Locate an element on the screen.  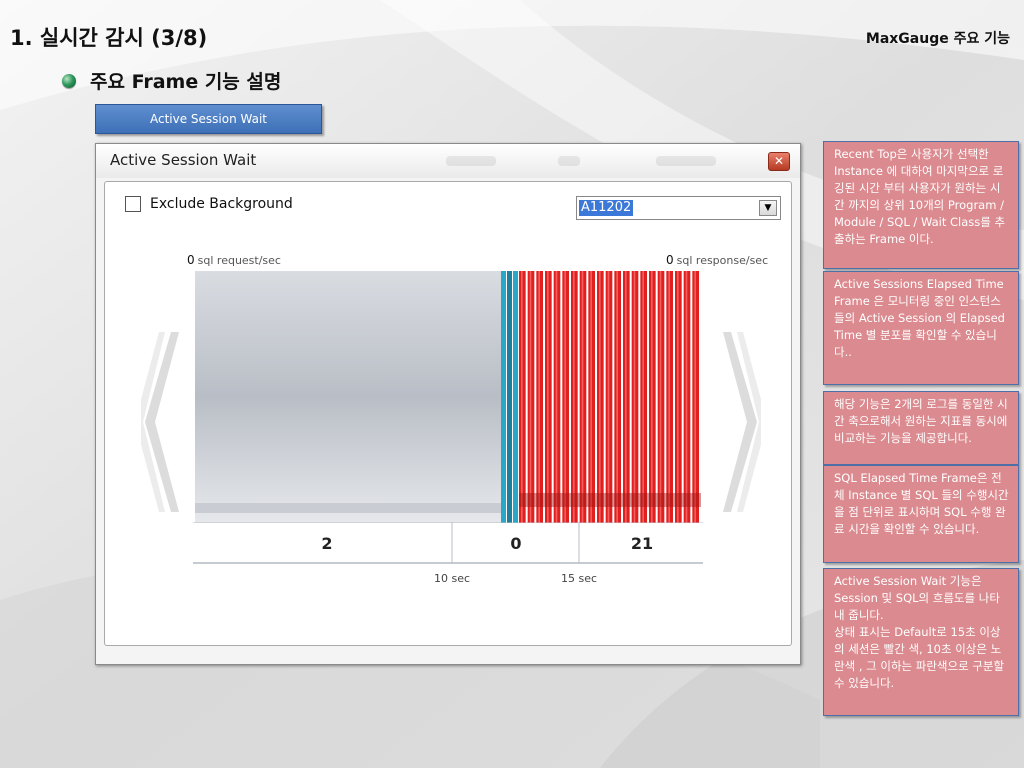
sql-response-label: sql response/sec is located at coordinates (722, 260).